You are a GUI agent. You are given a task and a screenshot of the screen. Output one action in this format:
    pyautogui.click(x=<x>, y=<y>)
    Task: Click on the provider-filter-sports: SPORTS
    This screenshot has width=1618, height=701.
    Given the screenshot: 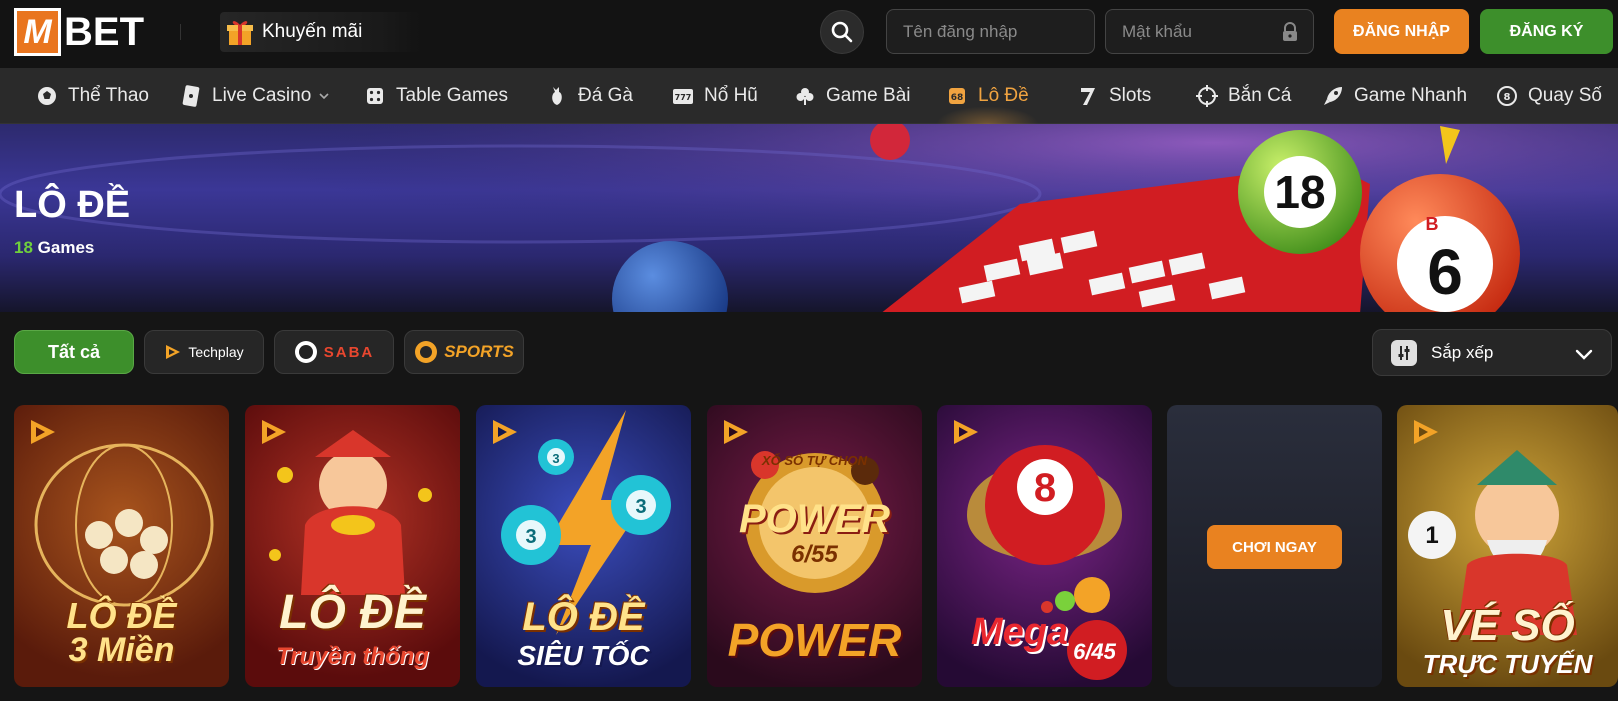 What is the action you would take?
    pyautogui.click(x=464, y=352)
    